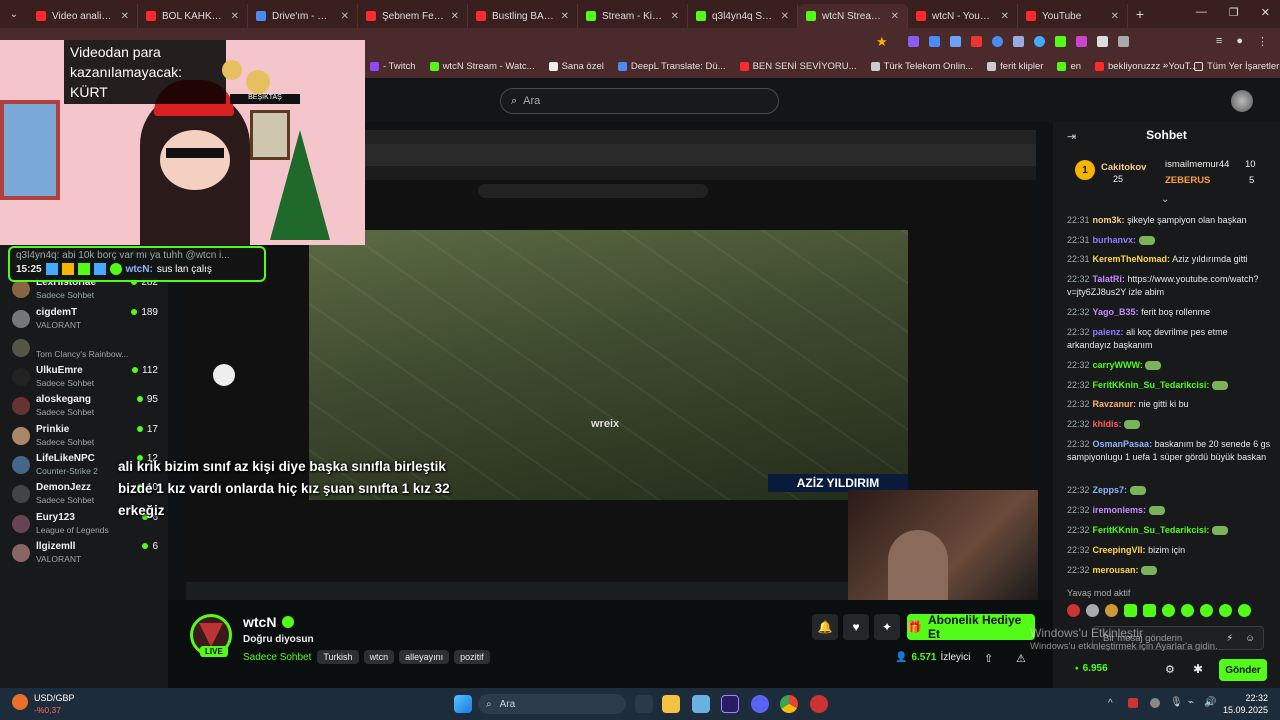 The height and width of the screenshot is (720, 1280). I want to click on bookmarks-overflow-icon: », so click(1165, 65).